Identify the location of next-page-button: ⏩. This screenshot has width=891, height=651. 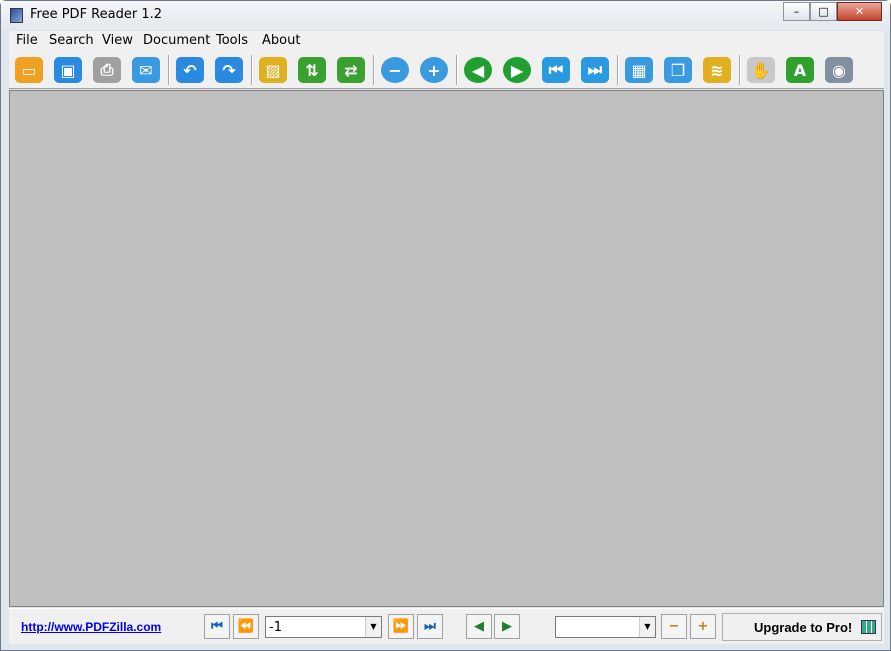
(401, 626).